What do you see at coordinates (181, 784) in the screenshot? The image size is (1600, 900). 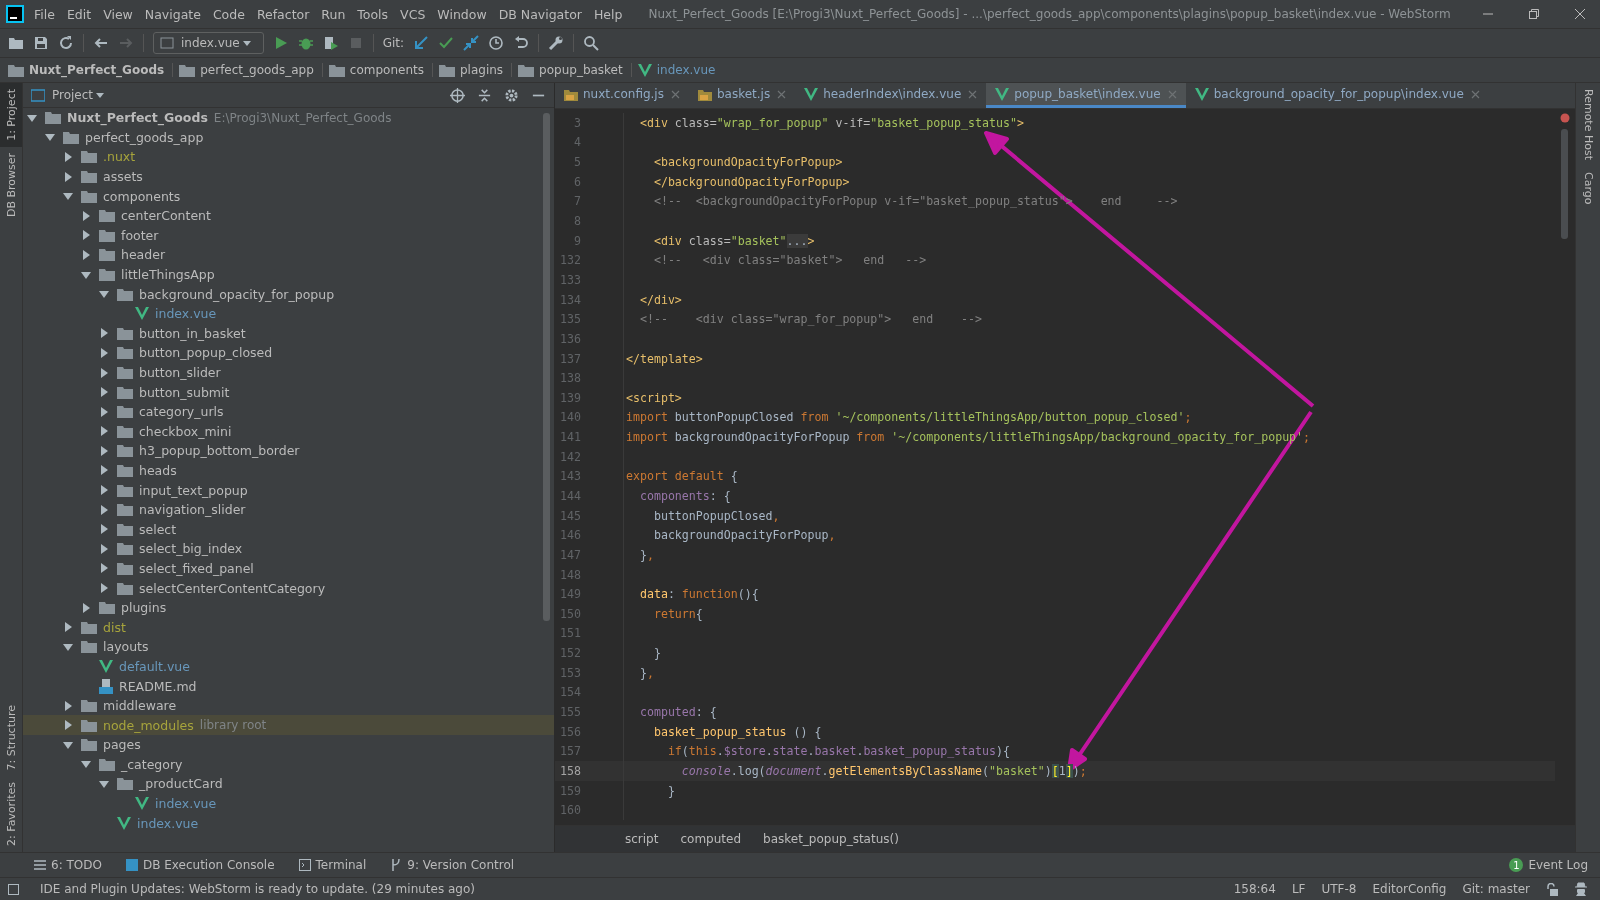 I see `tree-item: _productCard` at bounding box center [181, 784].